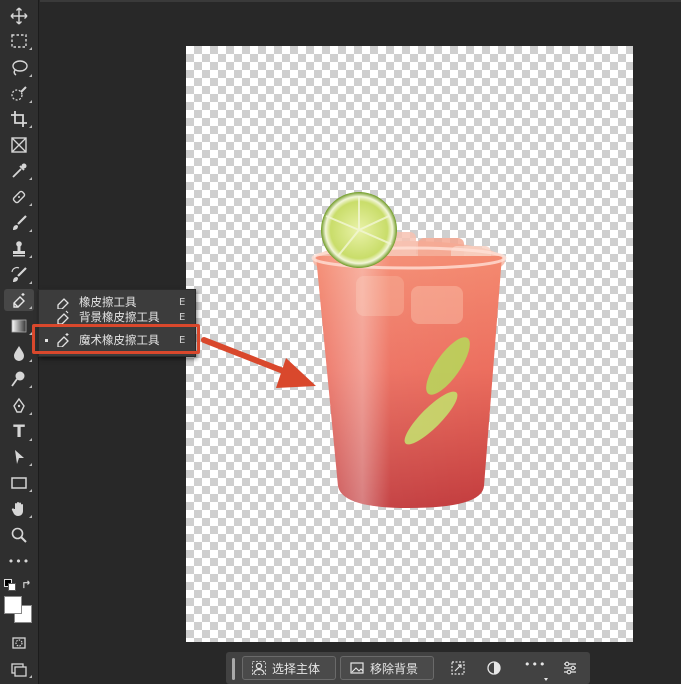 The width and height of the screenshot is (681, 684). I want to click on flyout-item-eraser: 橡皮擦工具 E, so click(117, 302).